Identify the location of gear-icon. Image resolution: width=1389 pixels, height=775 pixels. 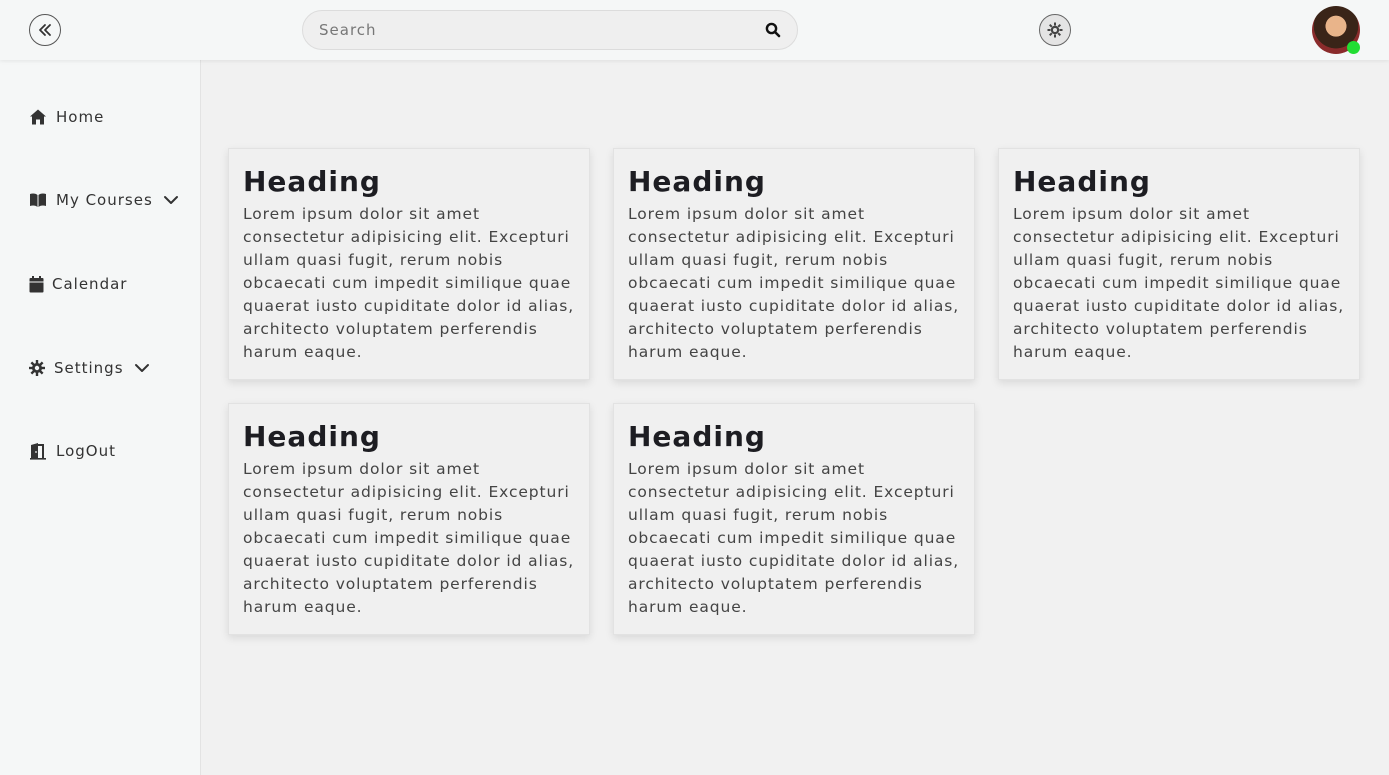
(37, 368).